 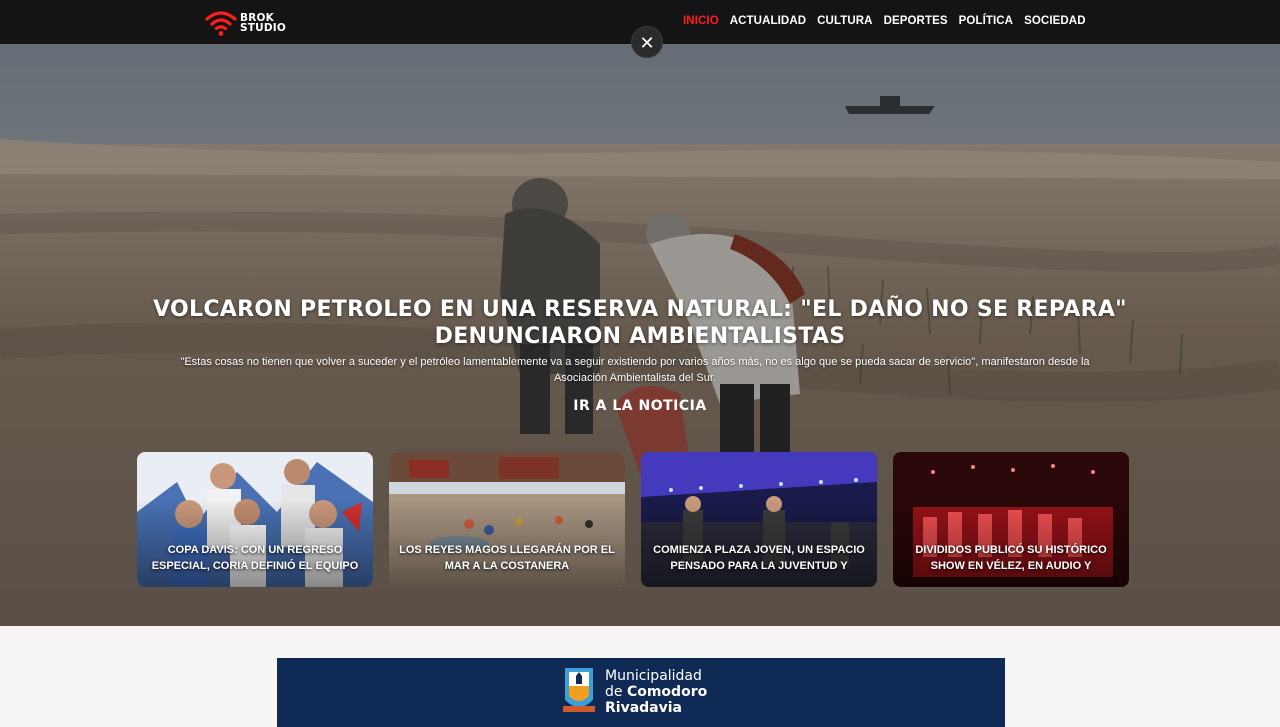 I want to click on nav-item-politica: POLÍTICA, so click(x=986, y=21).